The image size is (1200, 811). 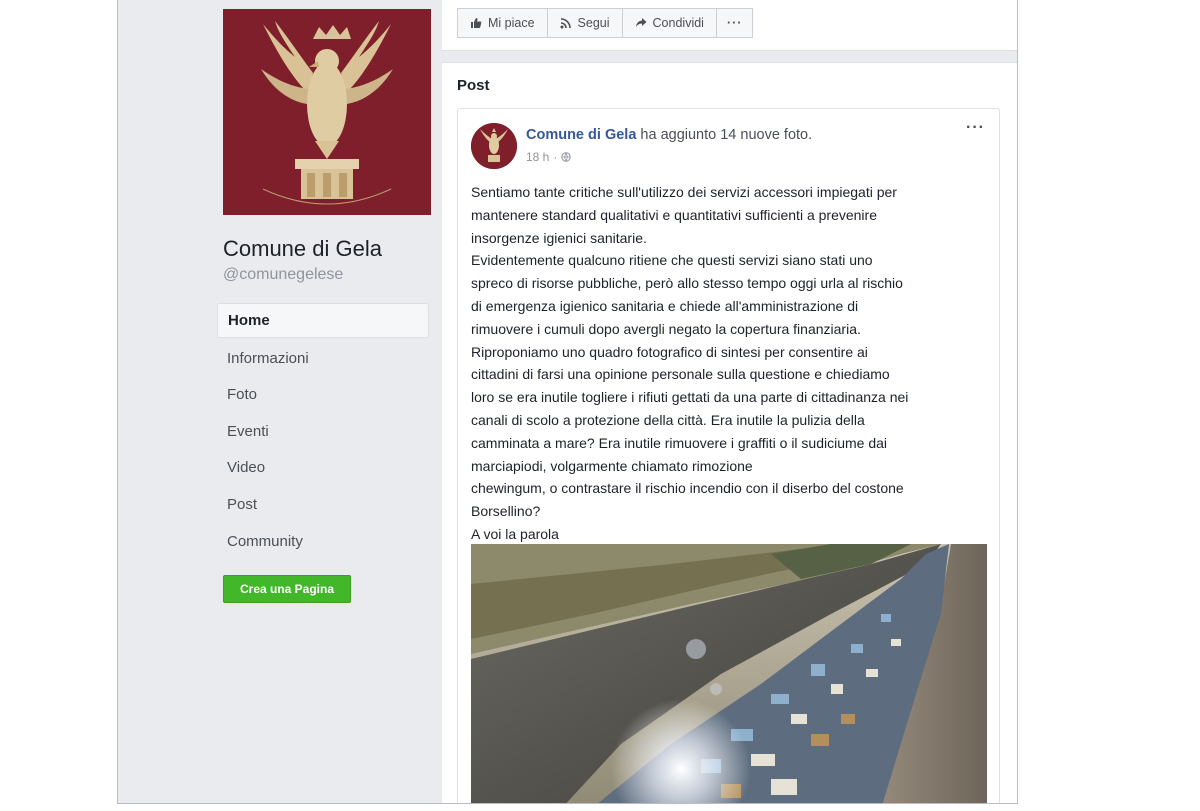 I want to click on follow-button: Segui, so click(x=584, y=23).